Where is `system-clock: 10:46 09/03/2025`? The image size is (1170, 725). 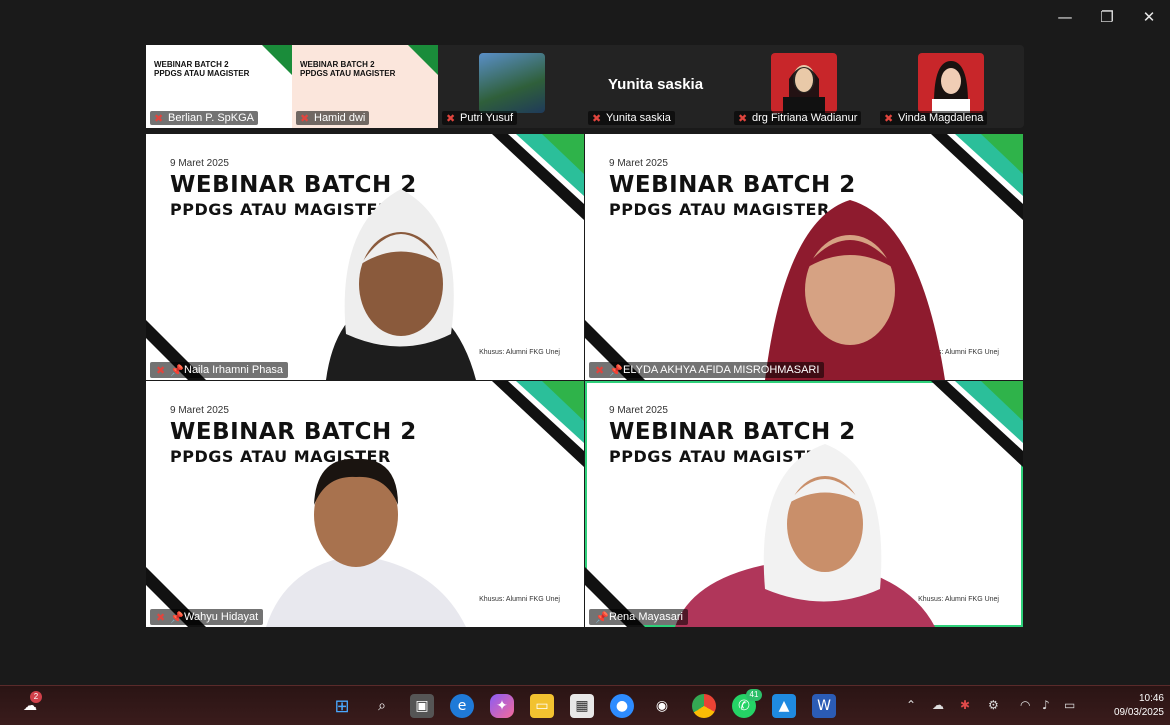 system-clock: 10:46 09/03/2025 is located at coordinates (1139, 706).